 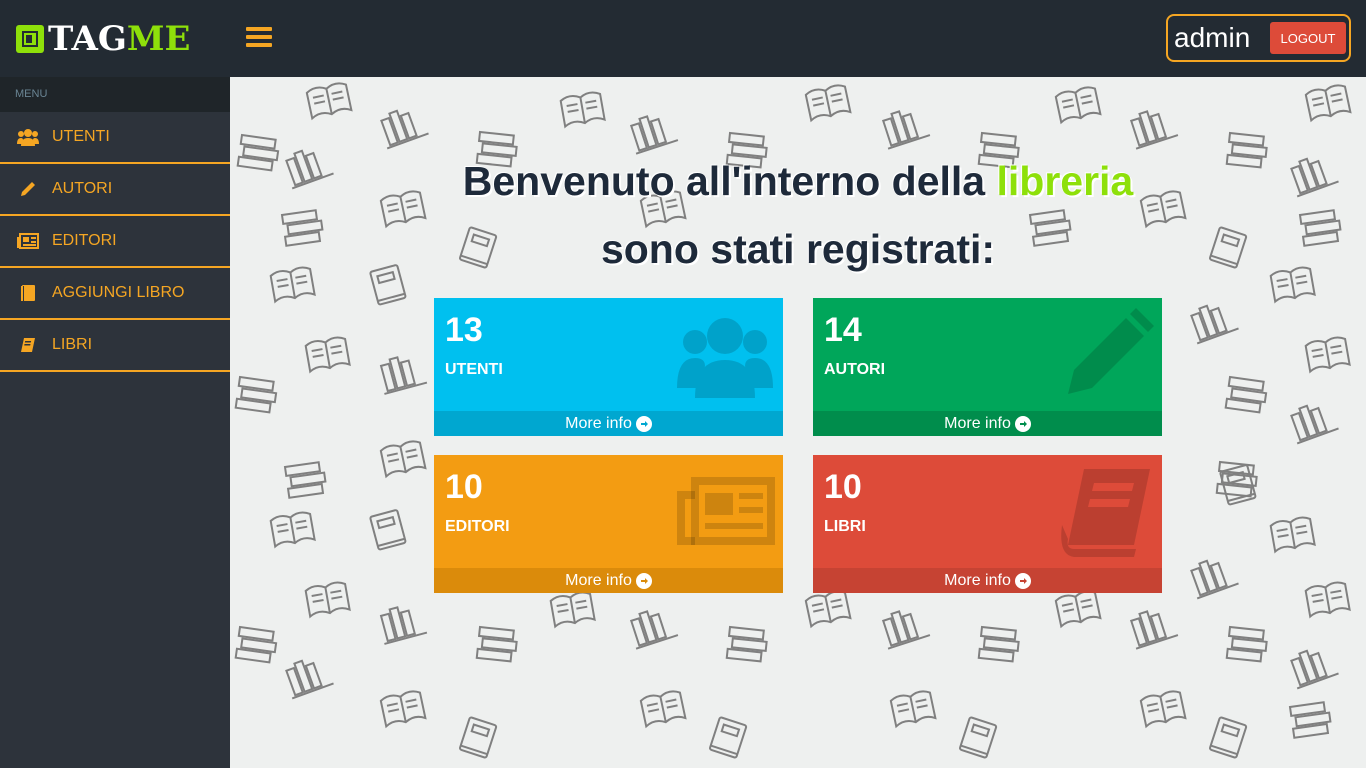 I want to click on stat-count: 13, so click(x=464, y=330).